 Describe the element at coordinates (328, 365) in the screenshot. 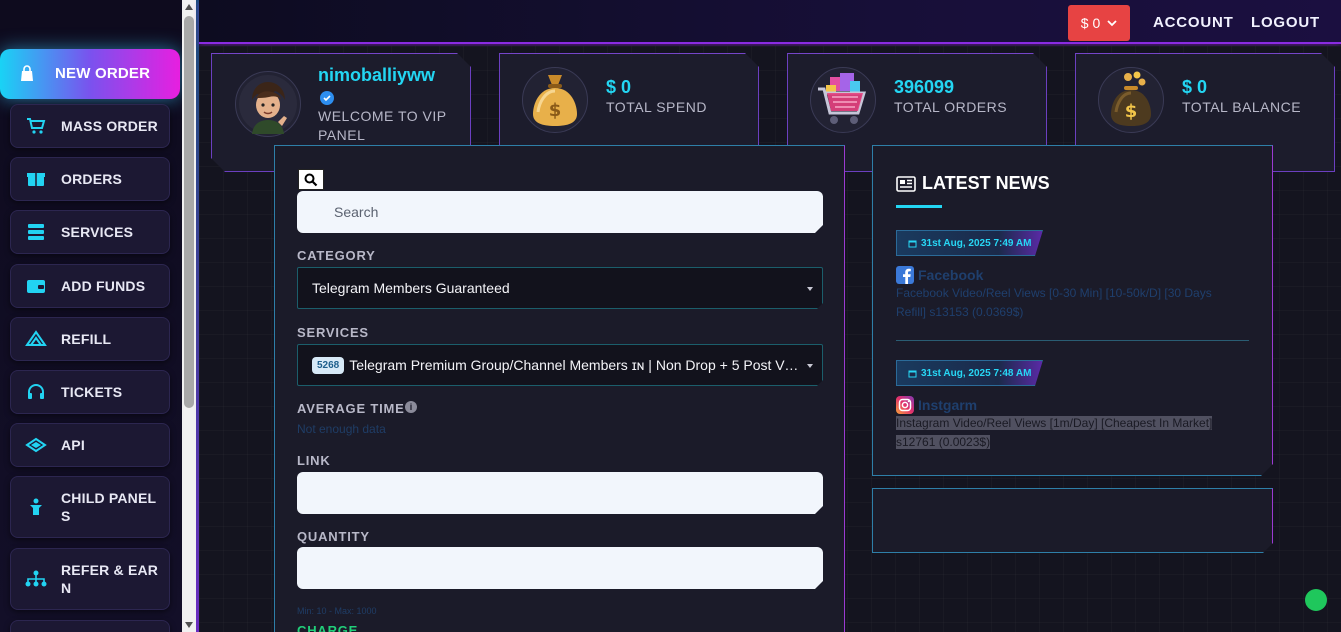

I see `service-id-badge: 5268` at that location.